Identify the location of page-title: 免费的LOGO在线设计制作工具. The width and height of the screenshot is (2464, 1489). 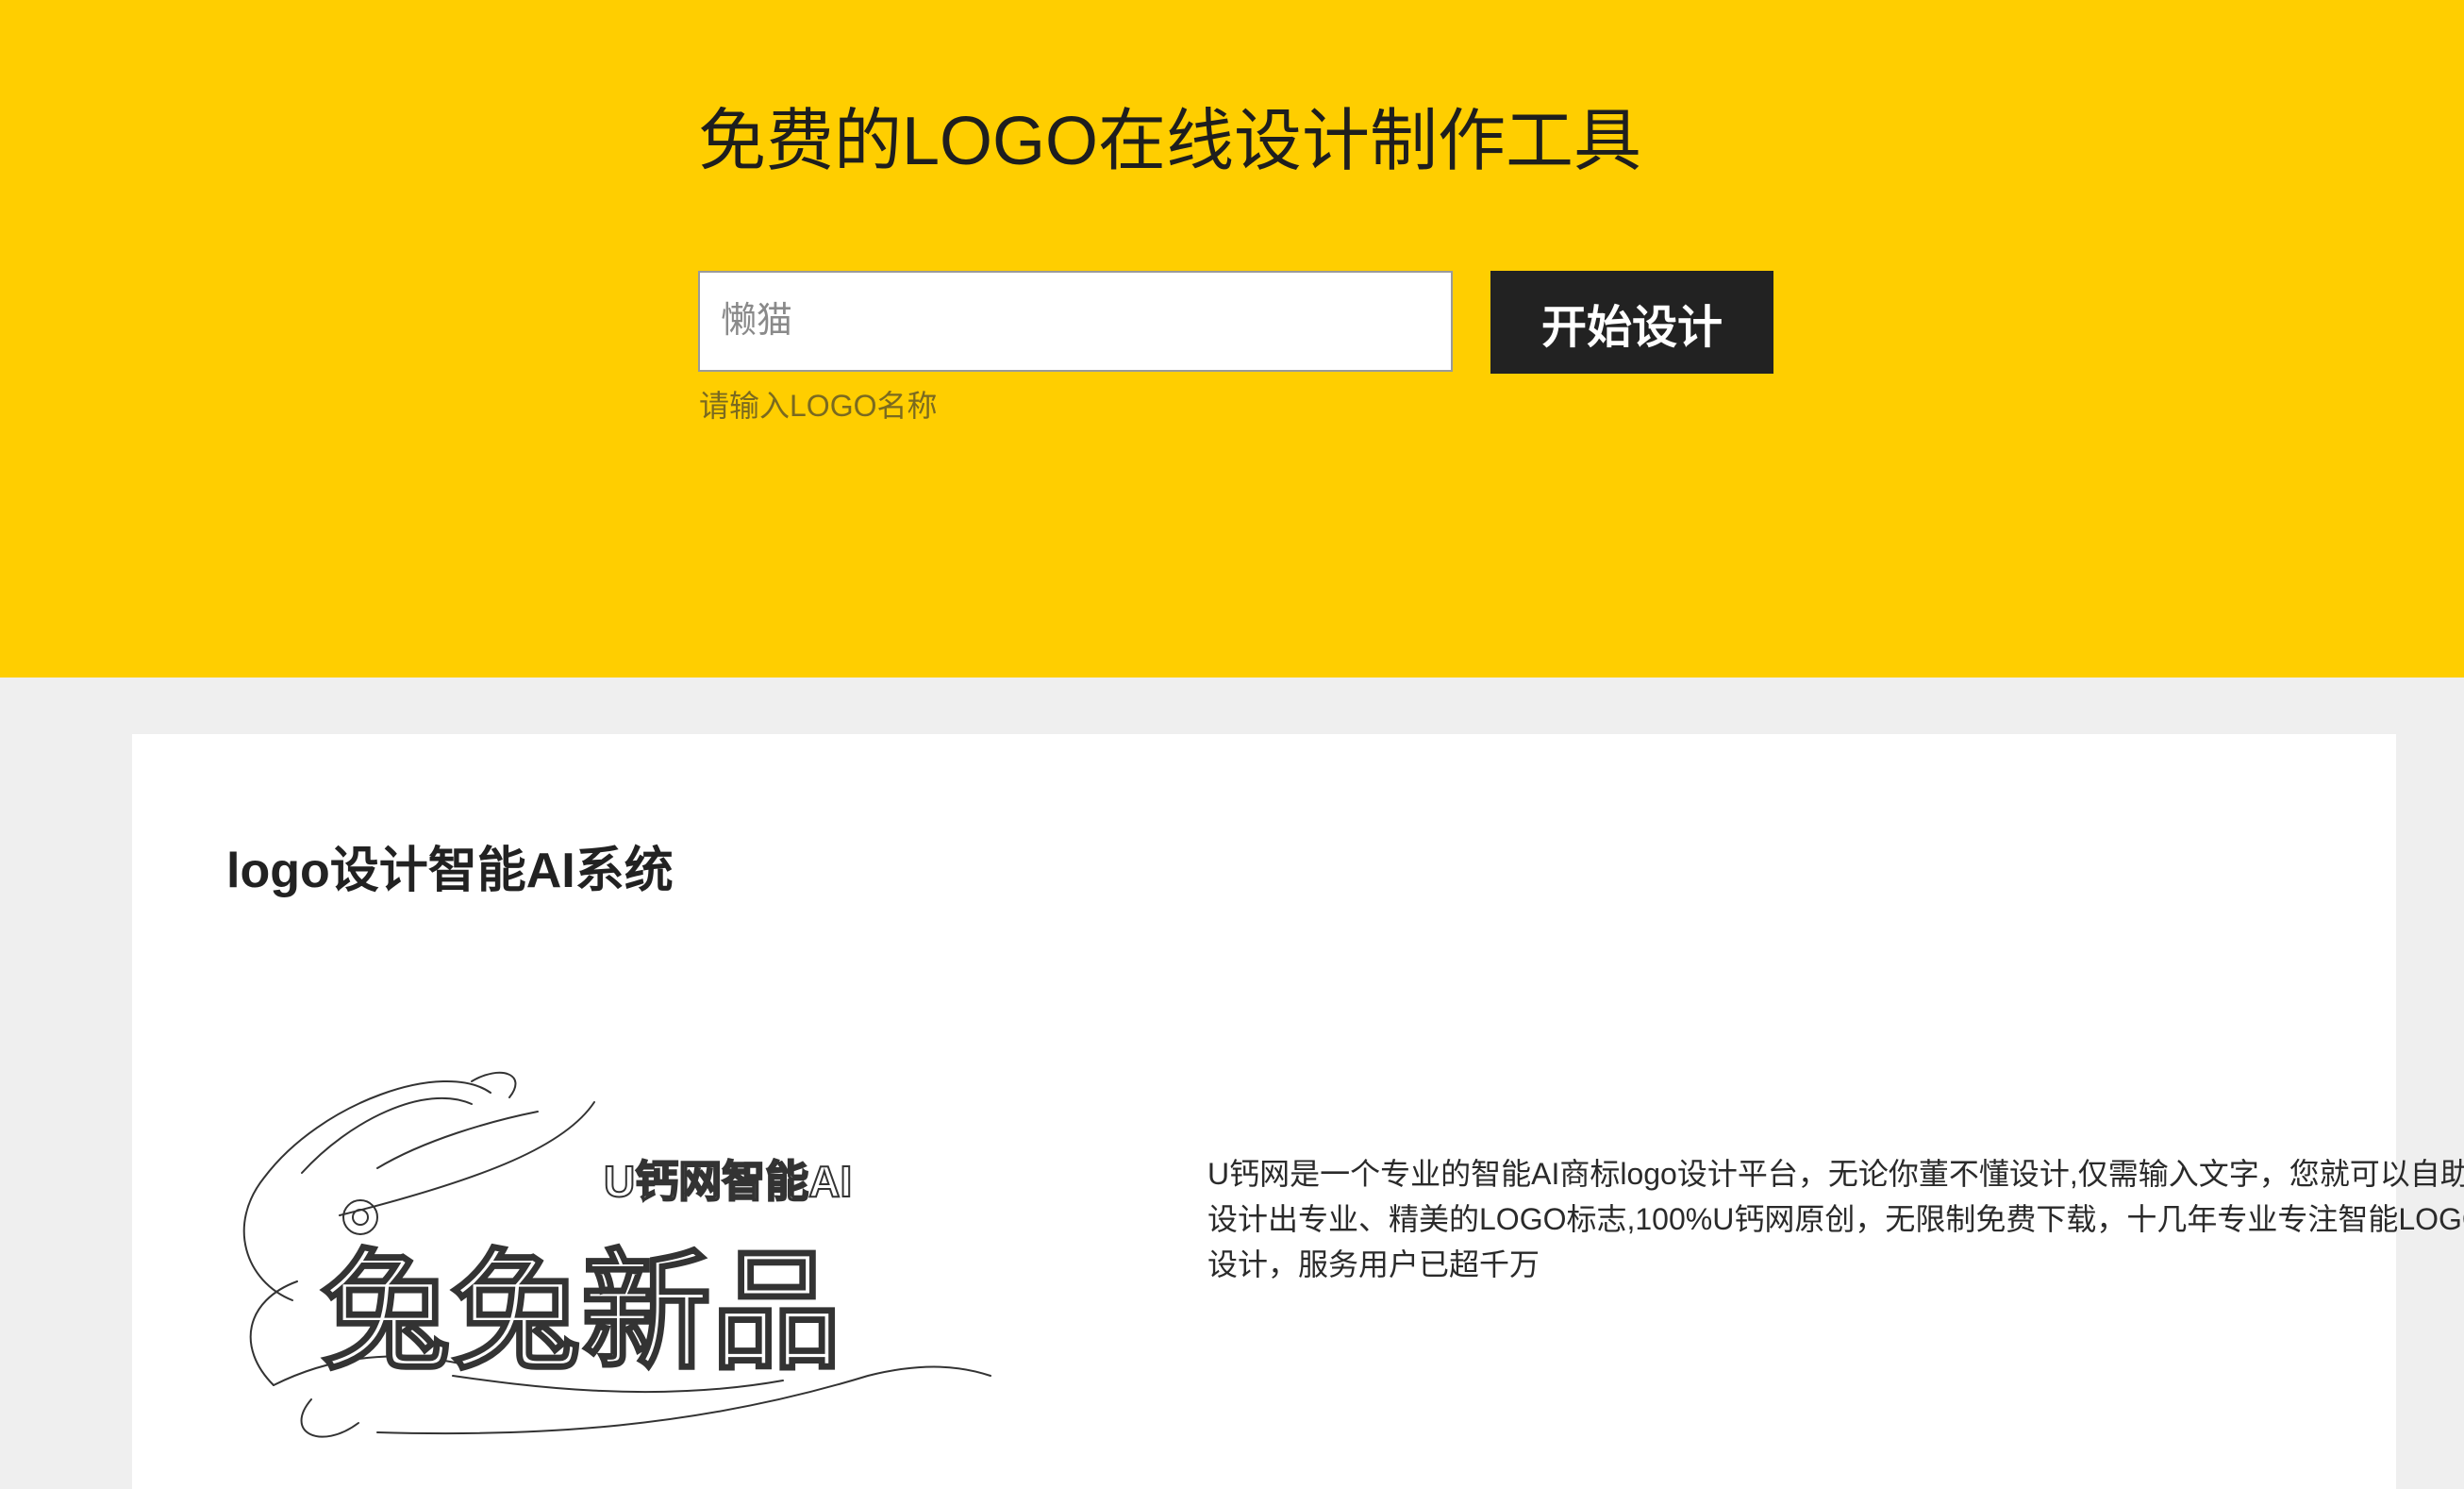
(1170, 141).